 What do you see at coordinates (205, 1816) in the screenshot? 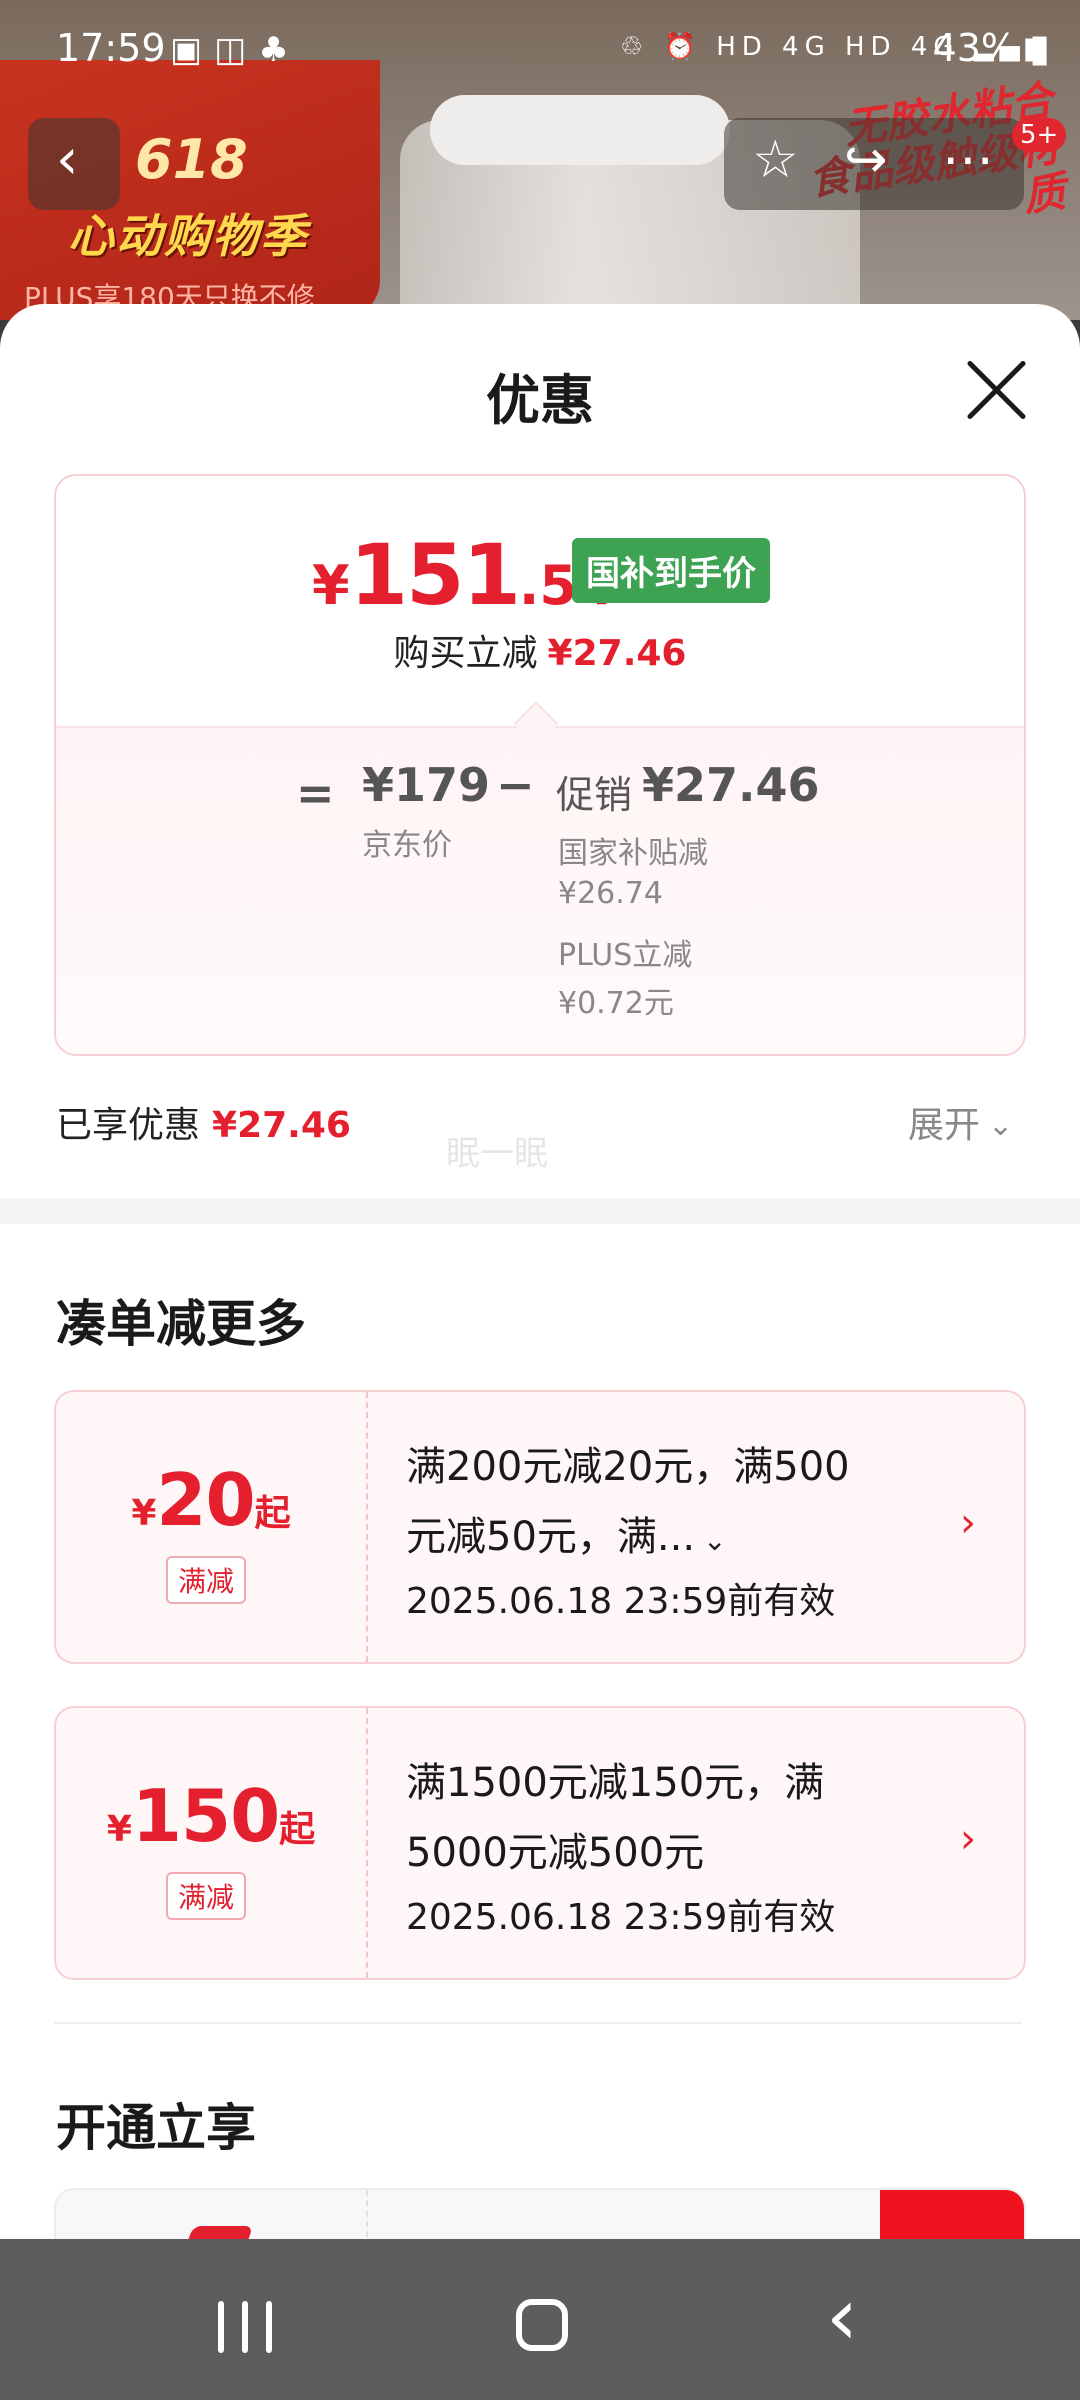
I see `coupon-amount-value: 150` at bounding box center [205, 1816].